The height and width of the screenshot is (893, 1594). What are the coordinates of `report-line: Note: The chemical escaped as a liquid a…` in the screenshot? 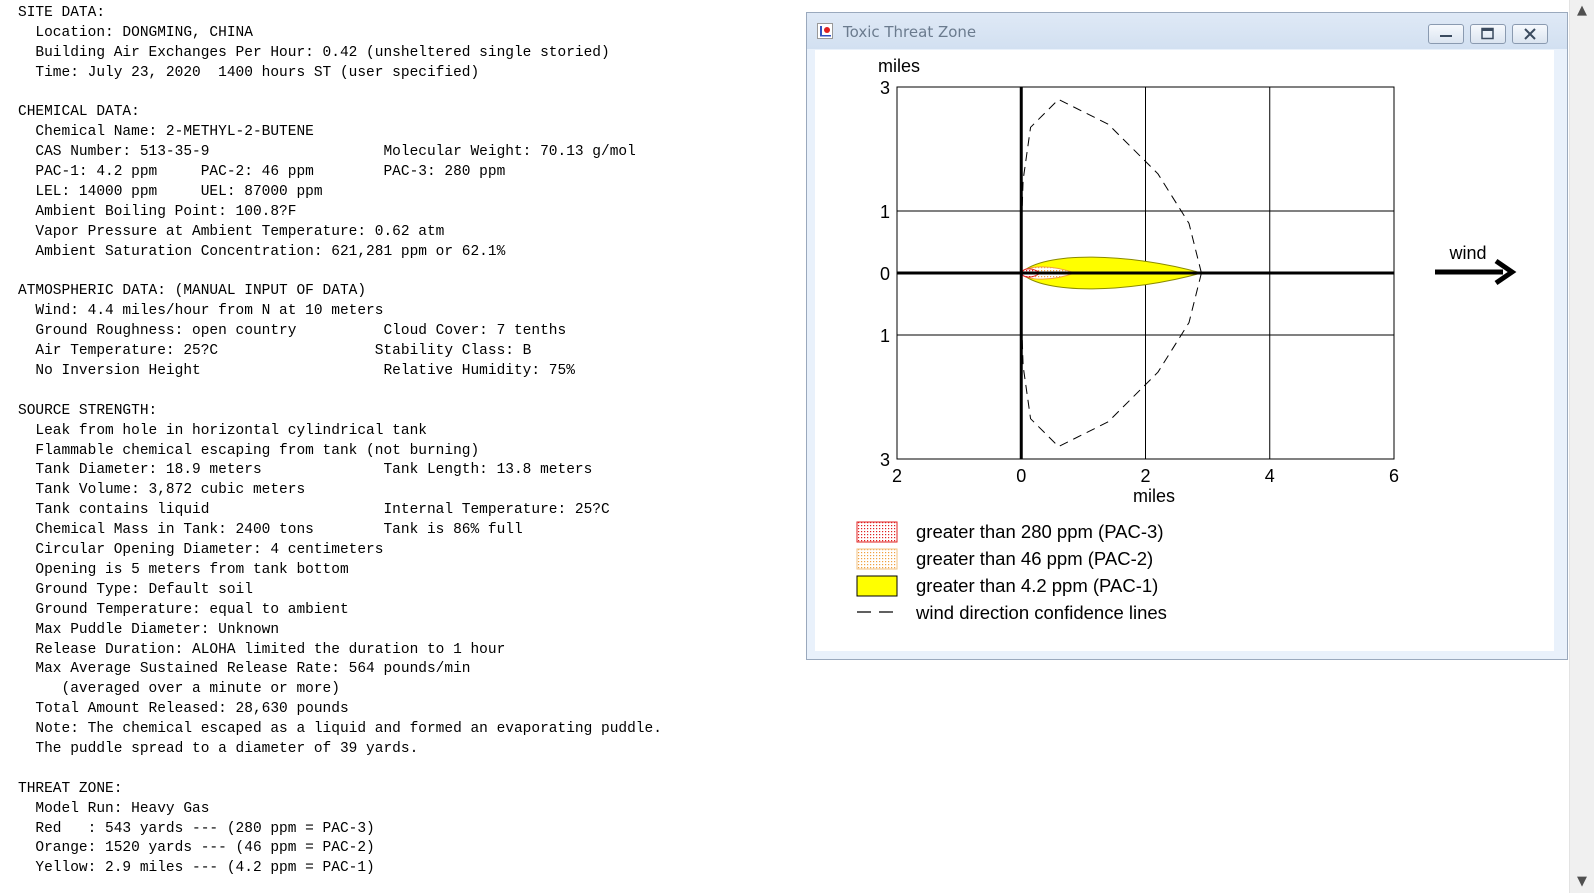 It's located at (340, 729).